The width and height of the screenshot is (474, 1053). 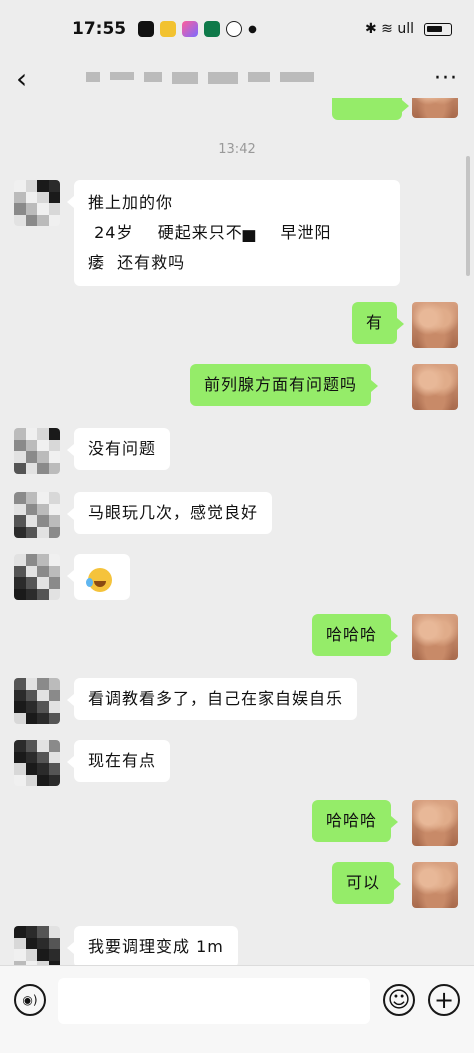 I want to click on message-bubble-sent, so click(x=370, y=109).